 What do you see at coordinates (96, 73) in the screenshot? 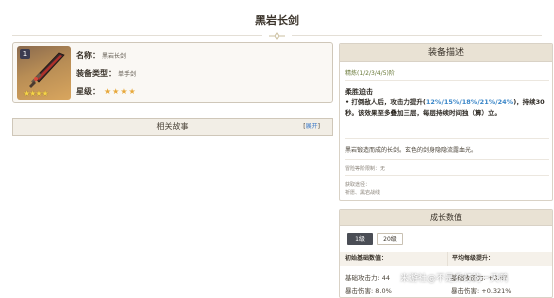
I see `type-label: 装备类型：` at bounding box center [96, 73].